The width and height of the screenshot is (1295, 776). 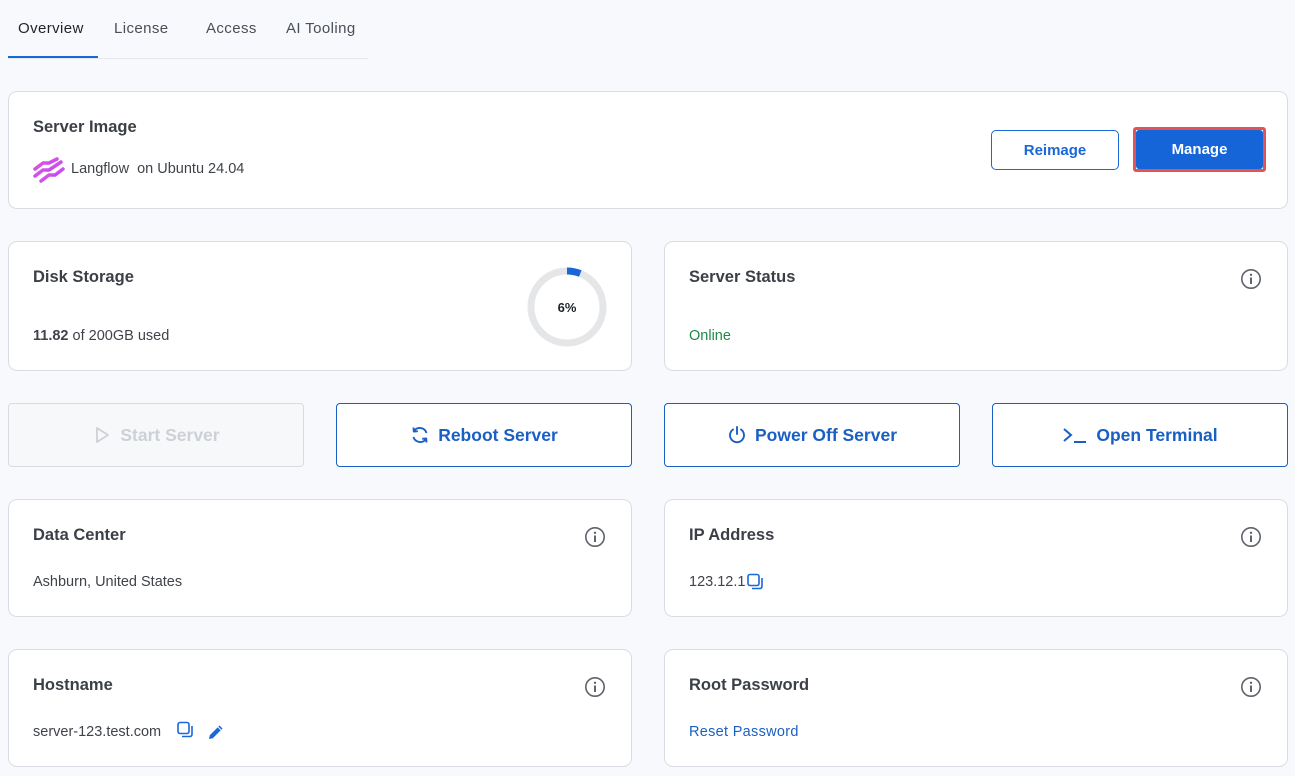 What do you see at coordinates (320, 708) in the screenshot?
I see `hostname-card: Hostname server-123.test.com` at bounding box center [320, 708].